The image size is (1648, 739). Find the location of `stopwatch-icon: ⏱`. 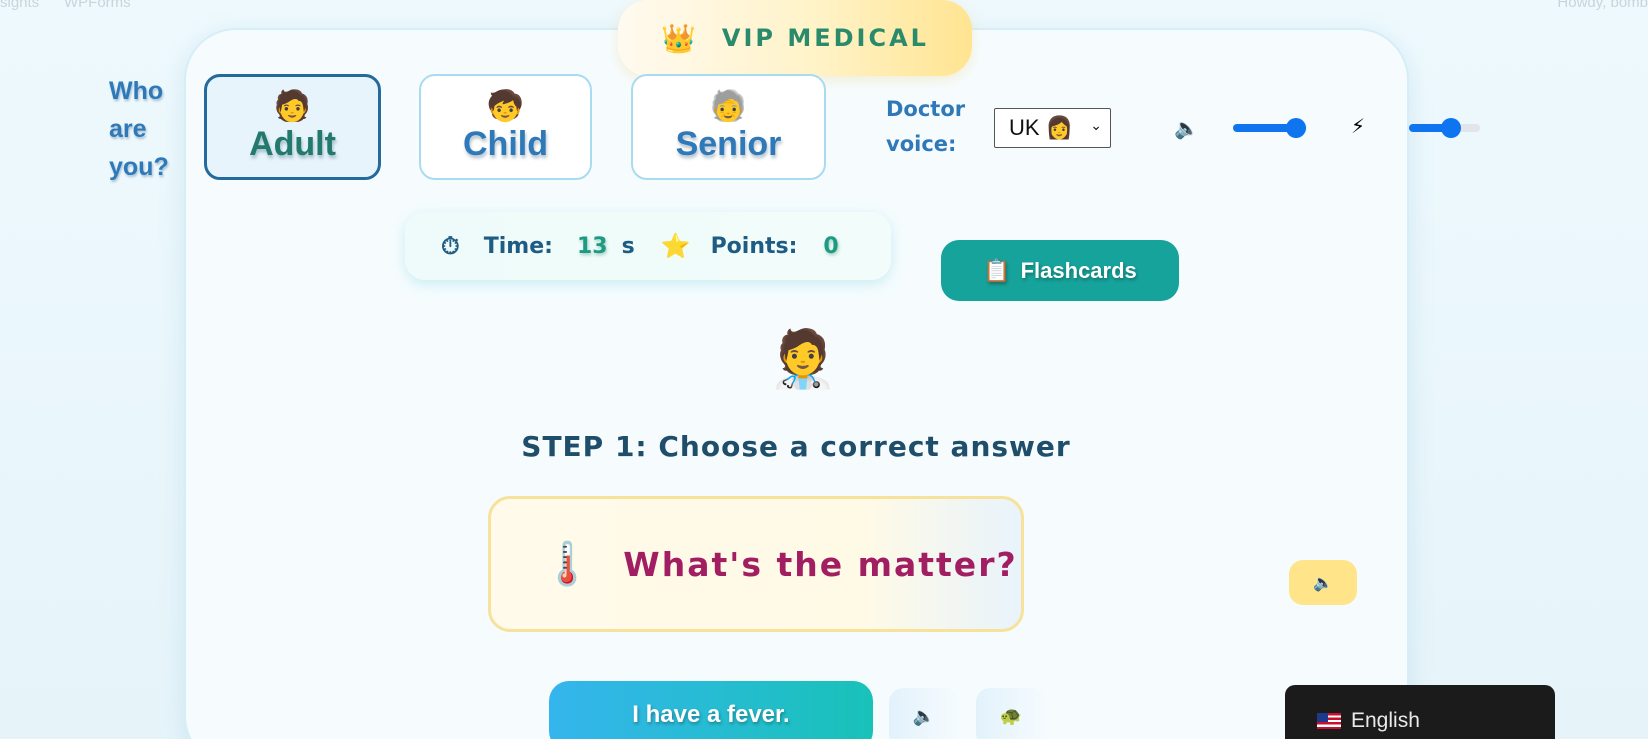

stopwatch-icon: ⏱ is located at coordinates (450, 246).